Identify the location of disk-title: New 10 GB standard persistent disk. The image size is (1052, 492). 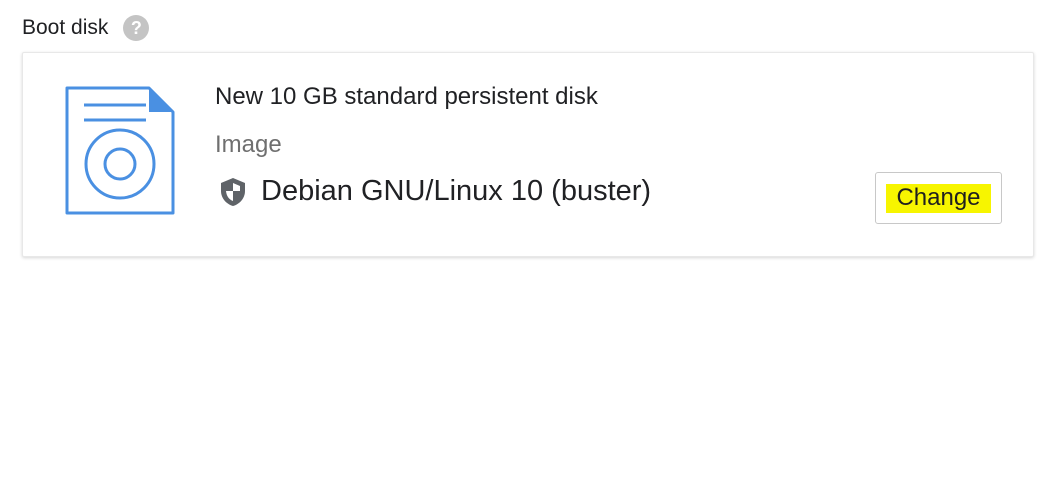
(406, 96).